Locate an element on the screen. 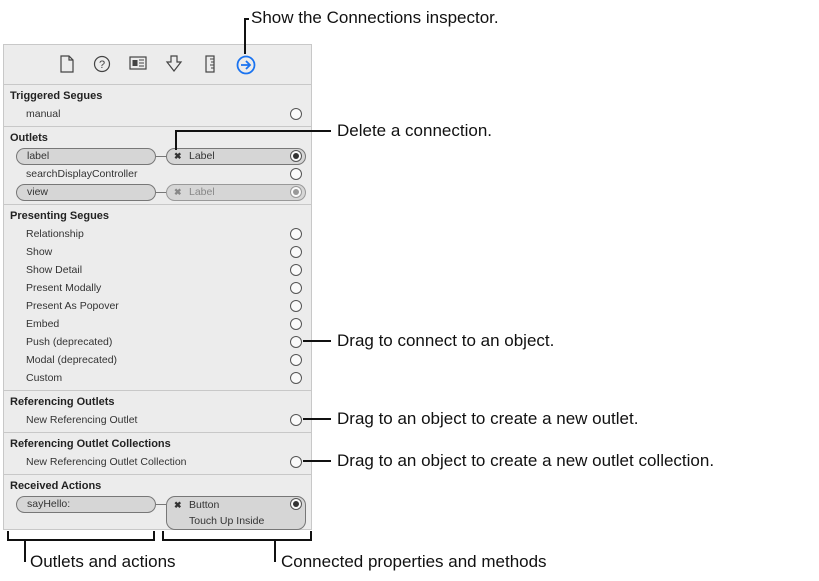  callout-outlets-actions: Outlets and actions is located at coordinates (103, 561).